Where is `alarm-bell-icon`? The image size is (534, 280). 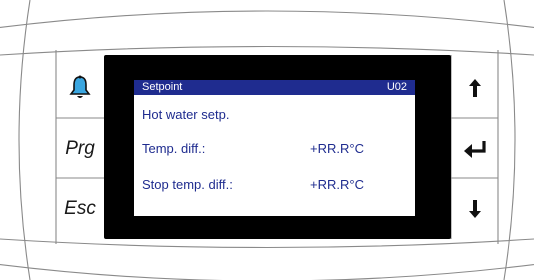 alarm-bell-icon is located at coordinates (80, 86).